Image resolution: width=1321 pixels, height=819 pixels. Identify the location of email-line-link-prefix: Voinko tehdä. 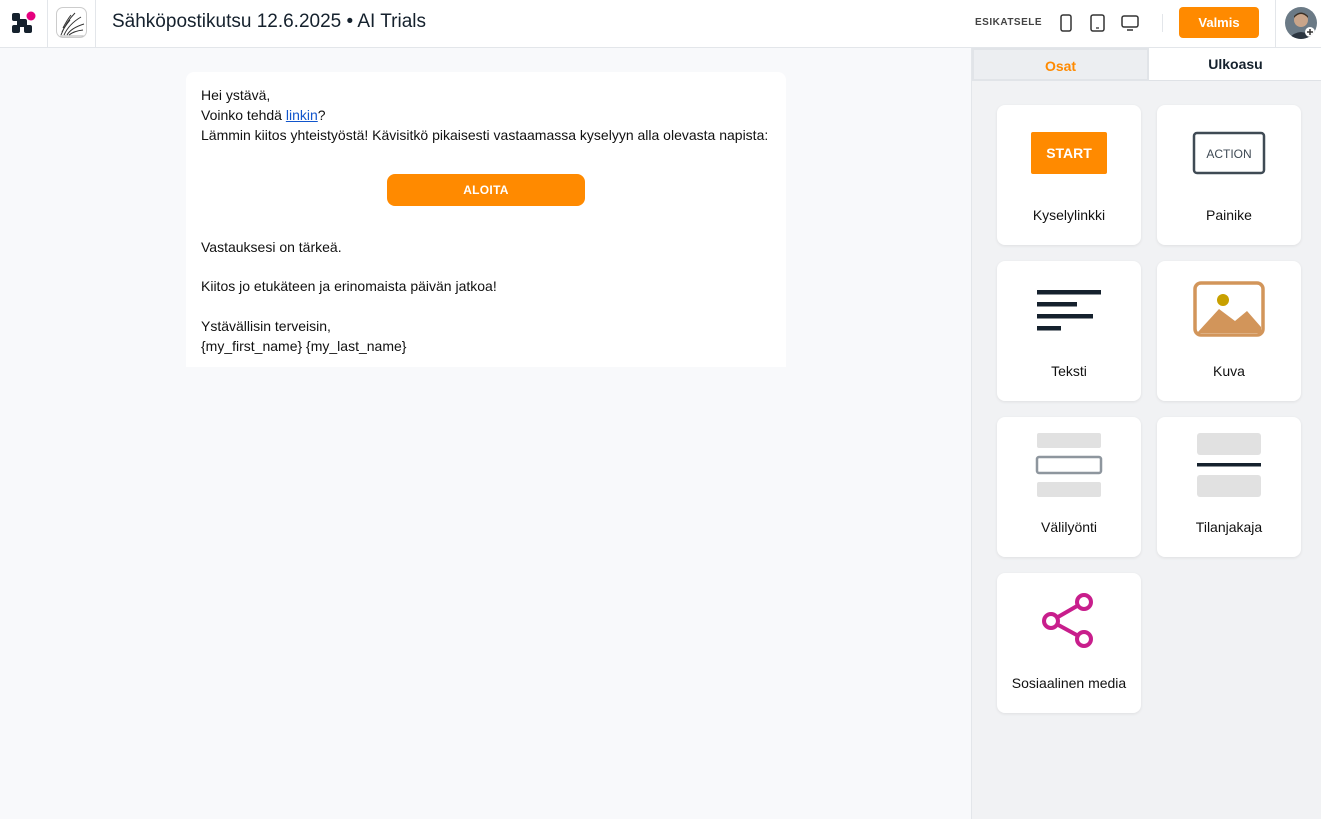
(243, 115).